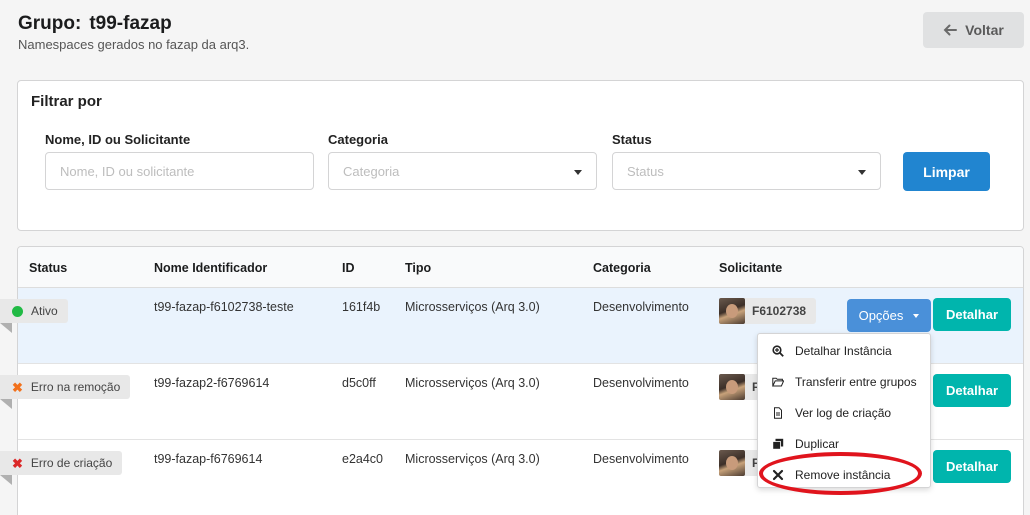 The height and width of the screenshot is (515, 1030). I want to click on clear-button: Limpar, so click(946, 171).